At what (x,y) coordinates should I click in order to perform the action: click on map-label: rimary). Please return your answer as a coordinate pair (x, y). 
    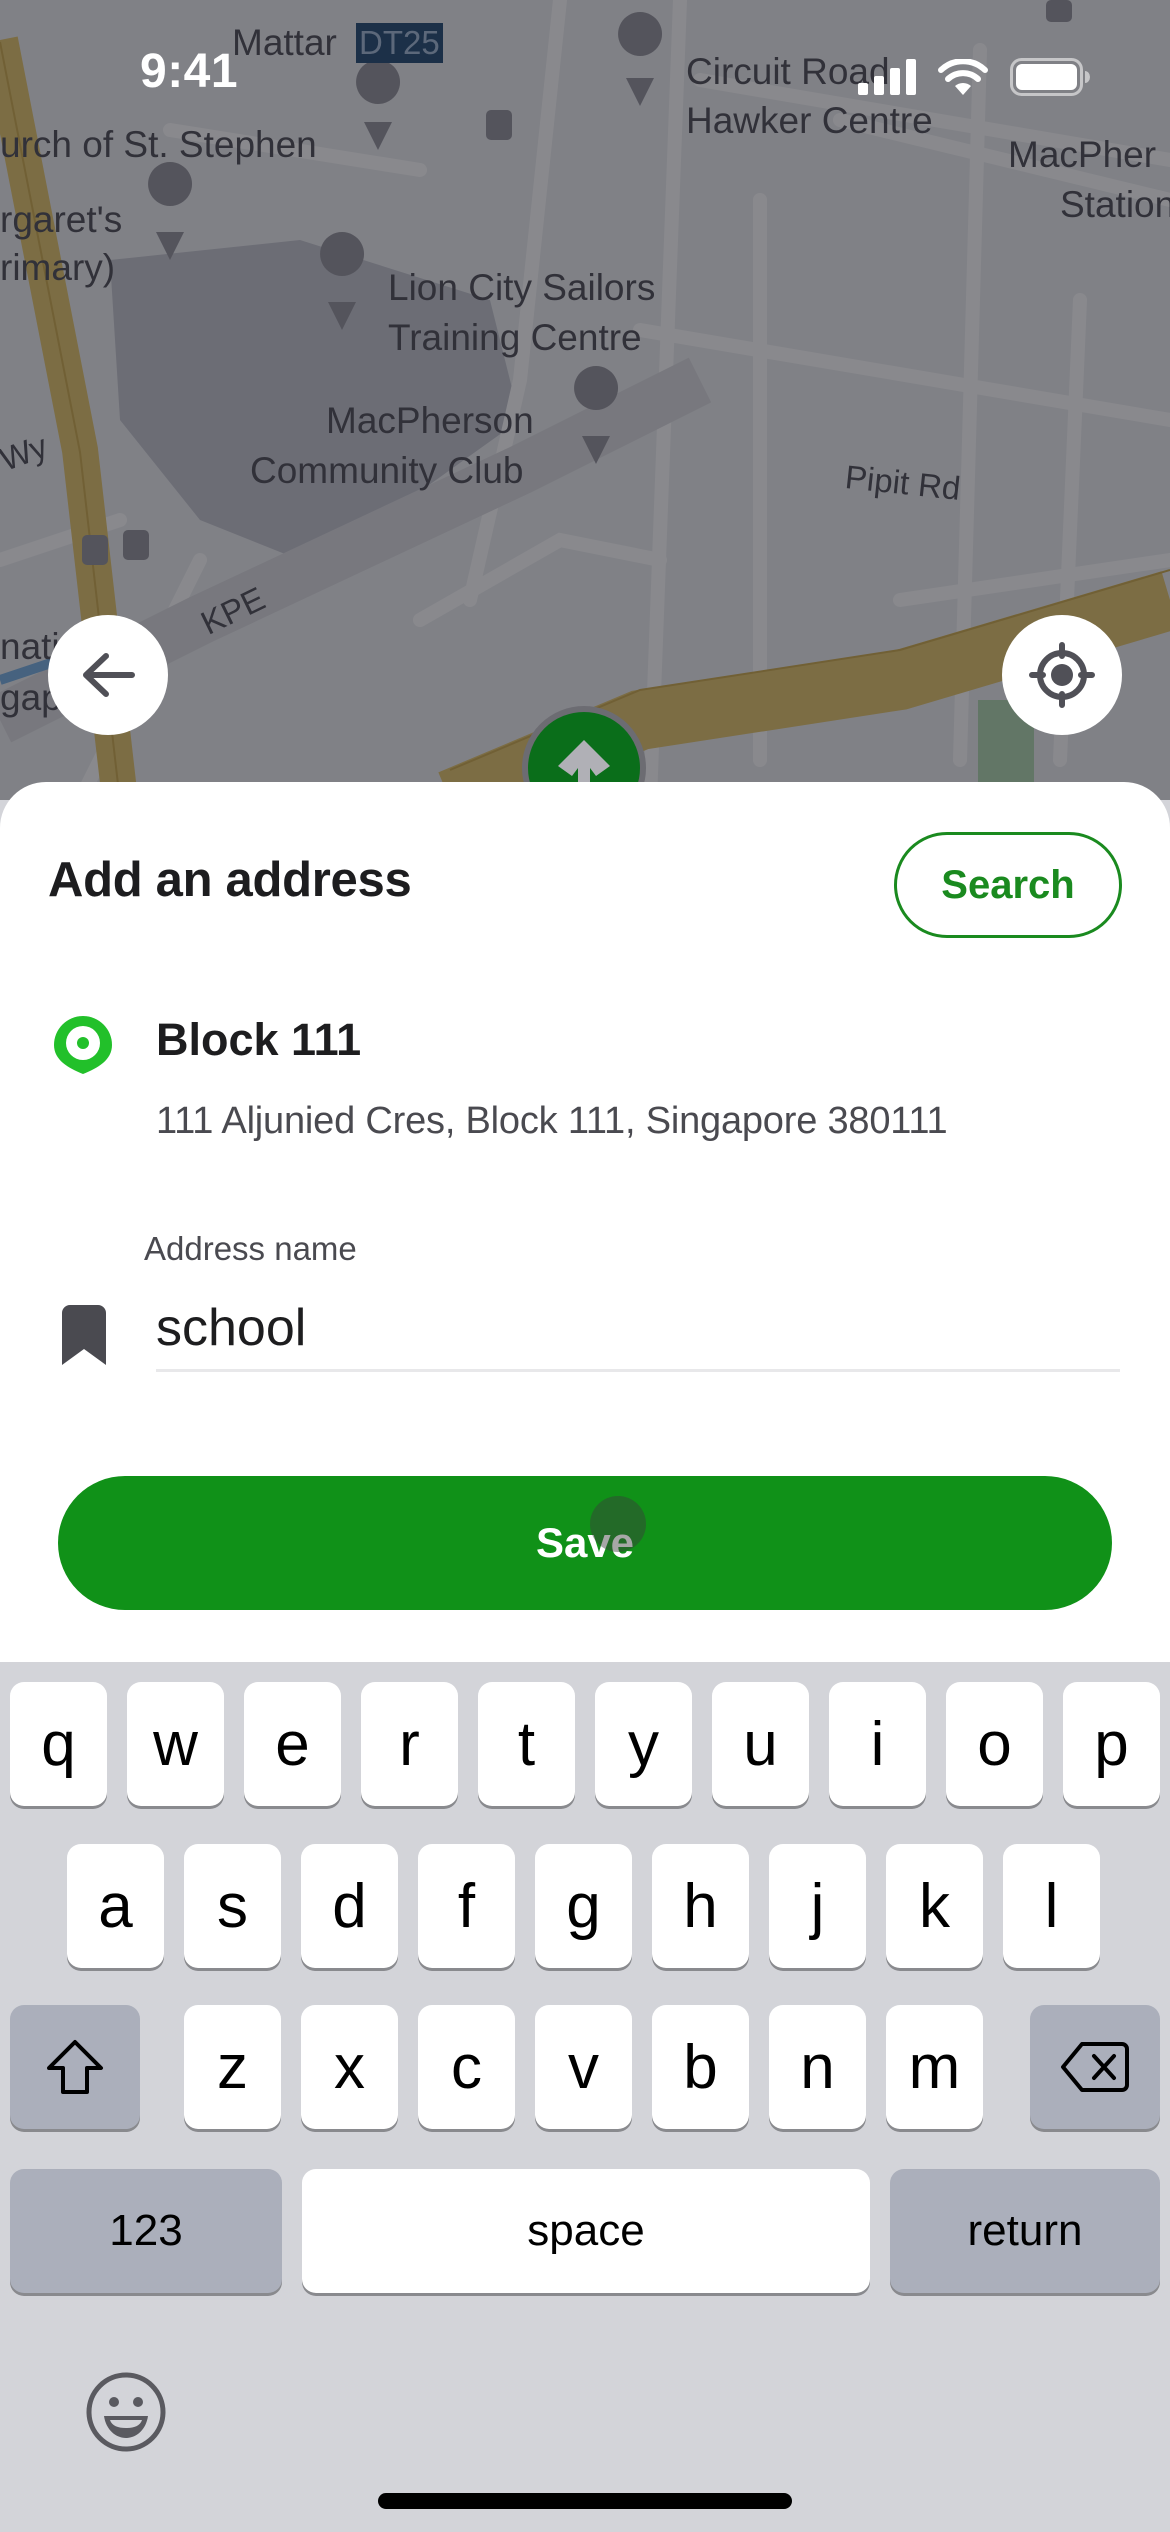
    Looking at the image, I should click on (58, 267).